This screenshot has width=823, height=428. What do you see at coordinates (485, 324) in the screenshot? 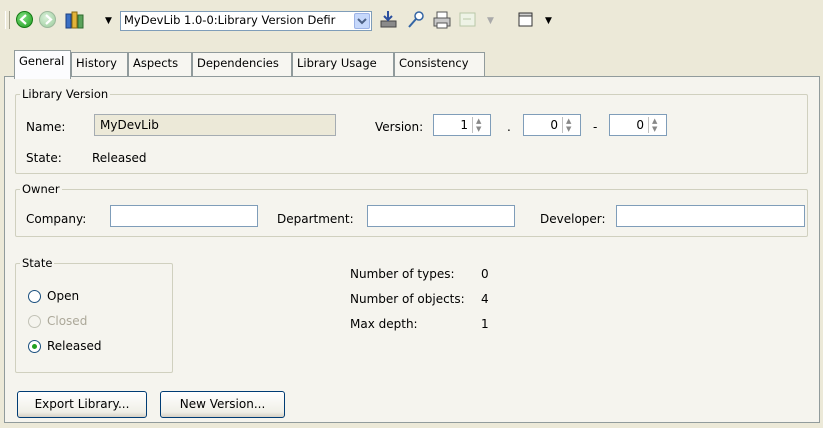
I see `max-depth-value: 1` at bounding box center [485, 324].